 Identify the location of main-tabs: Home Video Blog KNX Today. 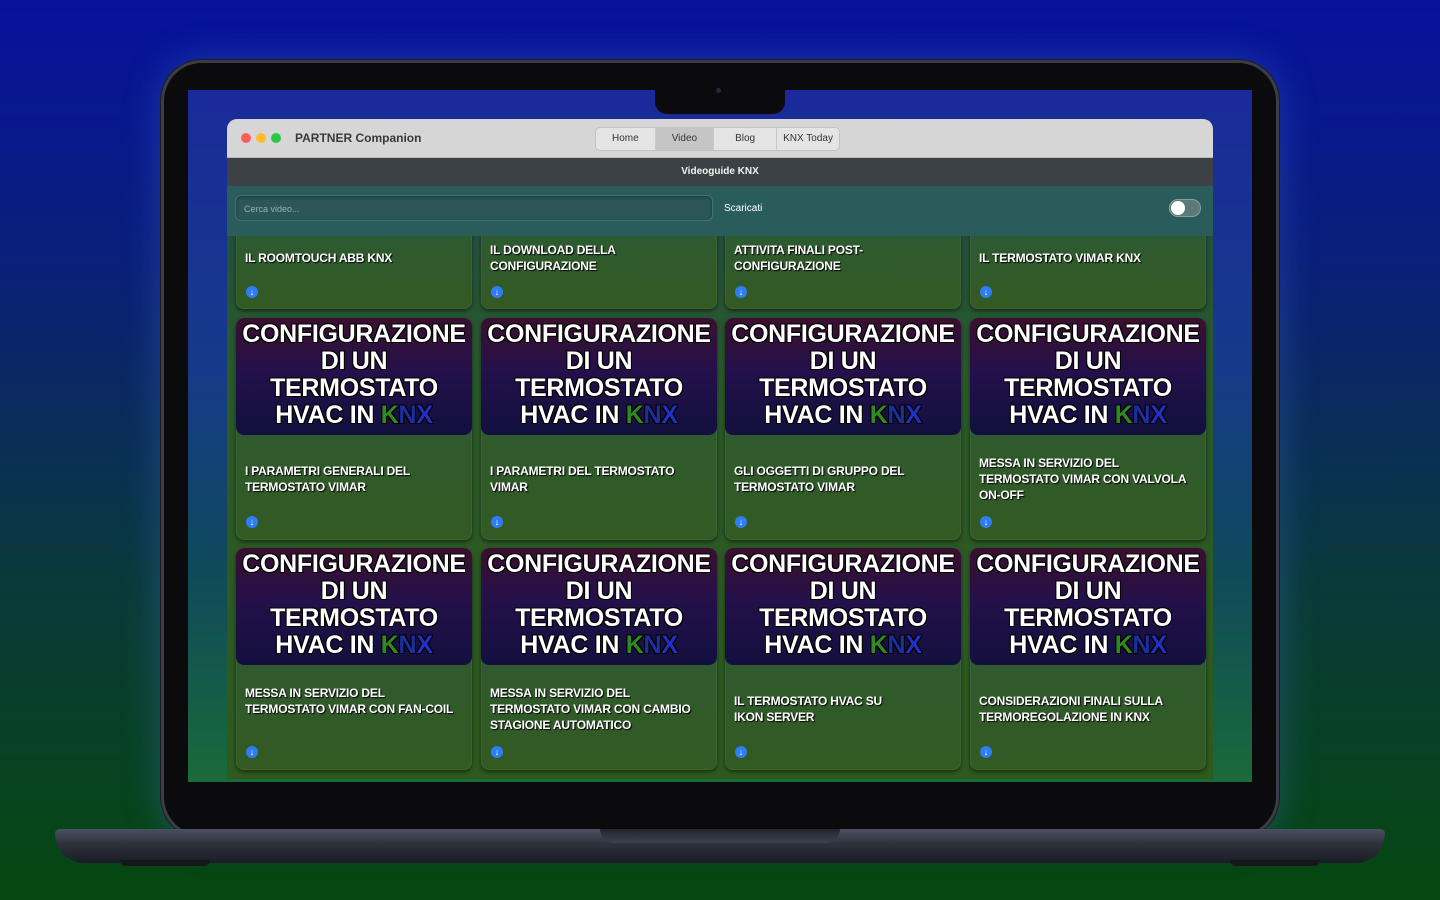
(717, 139).